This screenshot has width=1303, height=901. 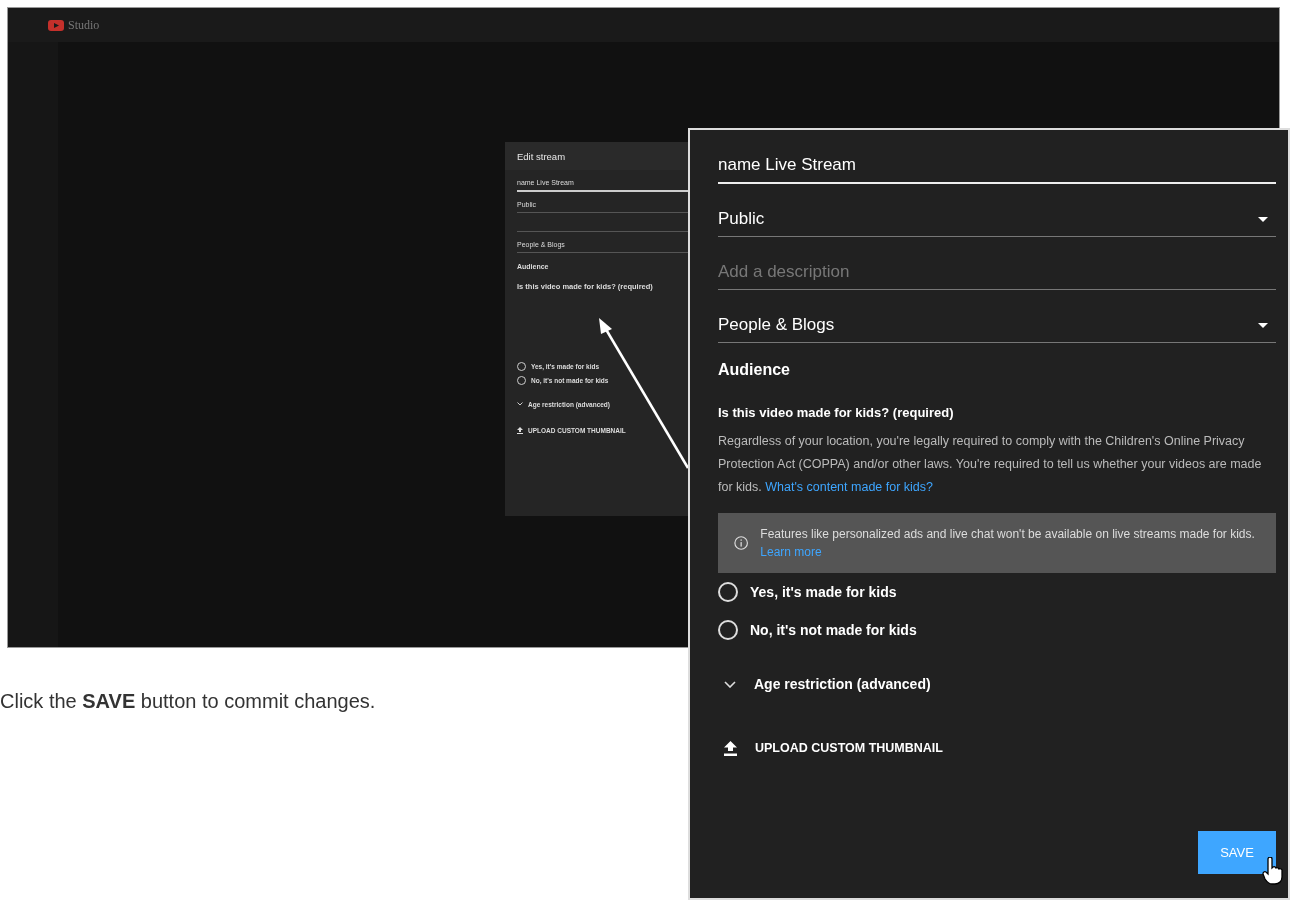 What do you see at coordinates (849, 748) in the screenshot?
I see `upload-thumbnail-button: UPLOAD CUSTOM THUMBNAIL` at bounding box center [849, 748].